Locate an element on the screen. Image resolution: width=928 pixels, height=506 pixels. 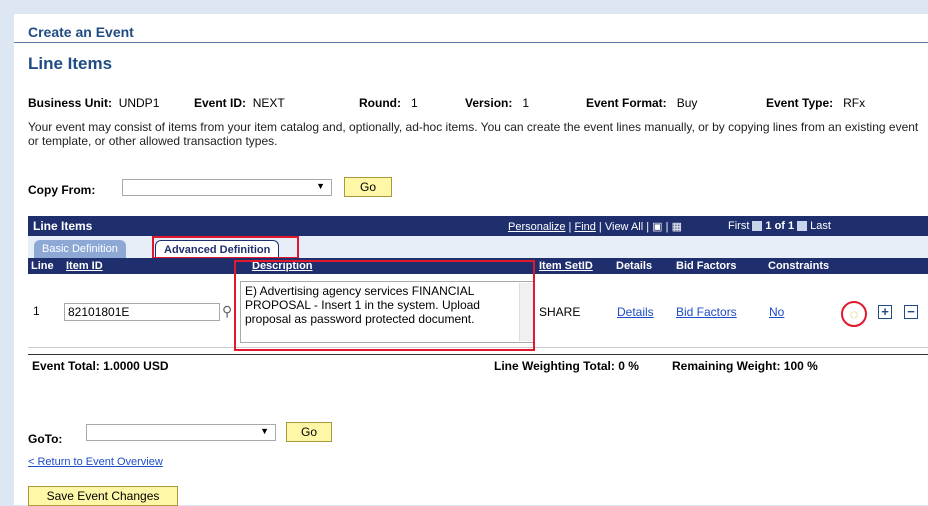
search-icon: ⚲ is located at coordinates (227, 311).